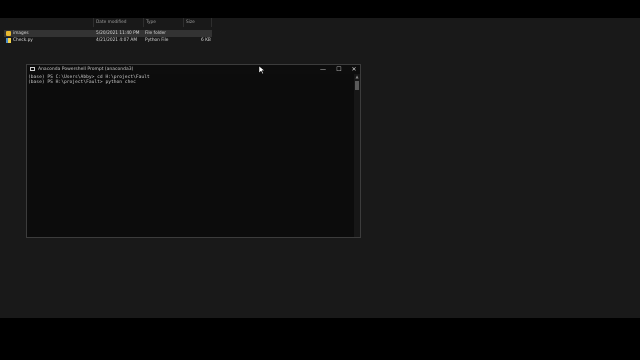 Image resolution: width=640 pixels, height=360 pixels. What do you see at coordinates (323, 69) in the screenshot?
I see `minimize-button: —` at bounding box center [323, 69].